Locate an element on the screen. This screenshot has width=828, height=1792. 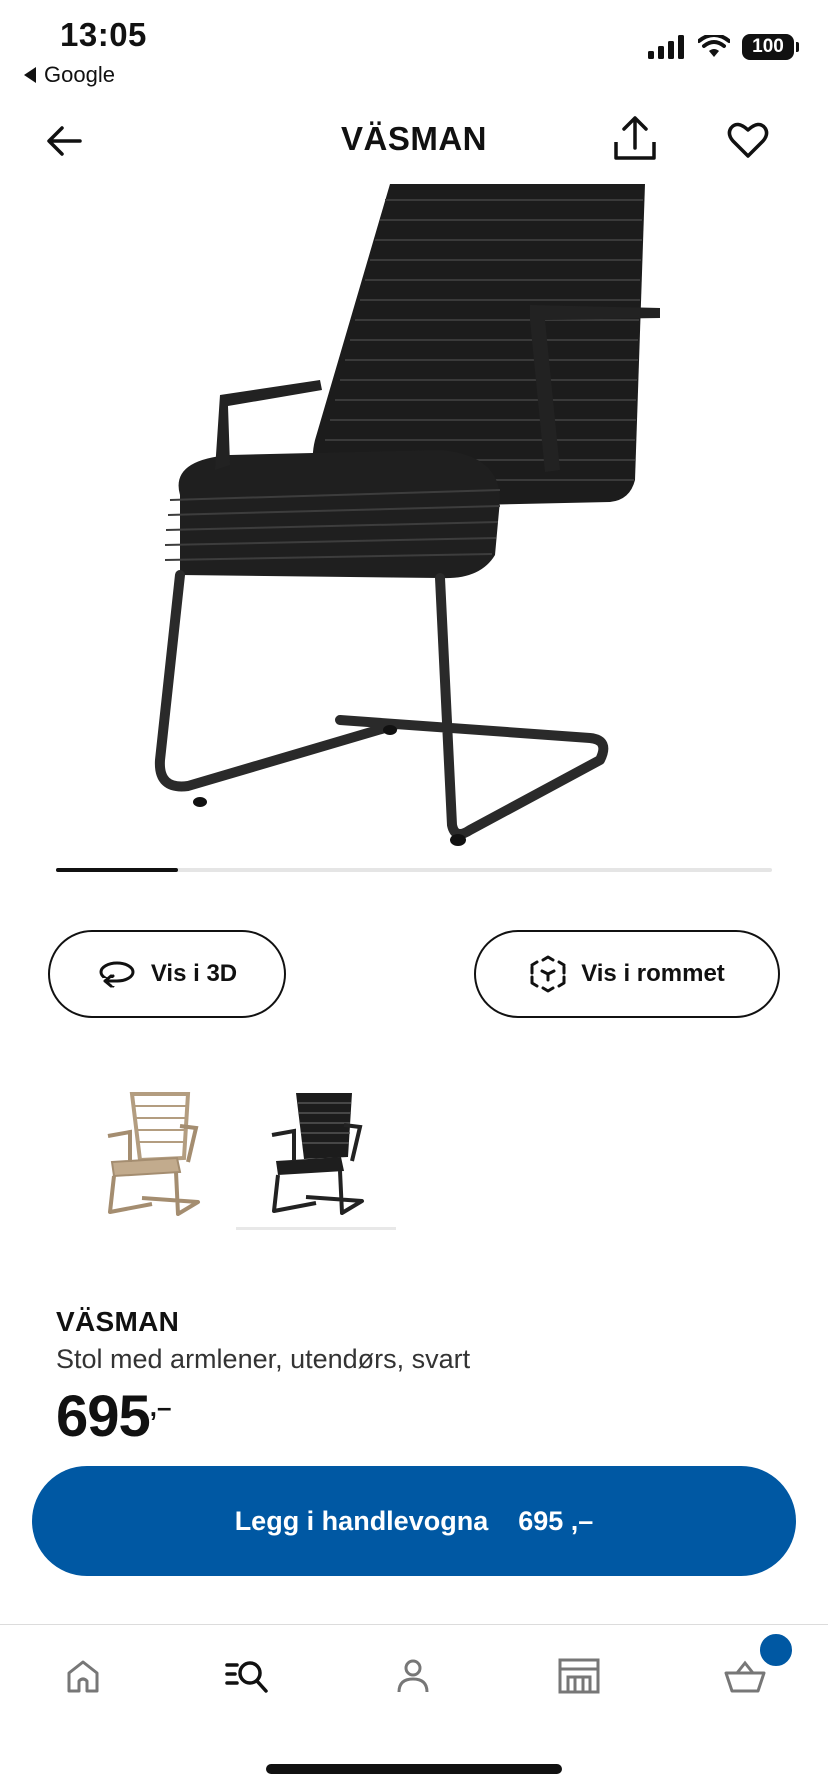
product-header: VÄSMAN is located at coordinates (414, 141).